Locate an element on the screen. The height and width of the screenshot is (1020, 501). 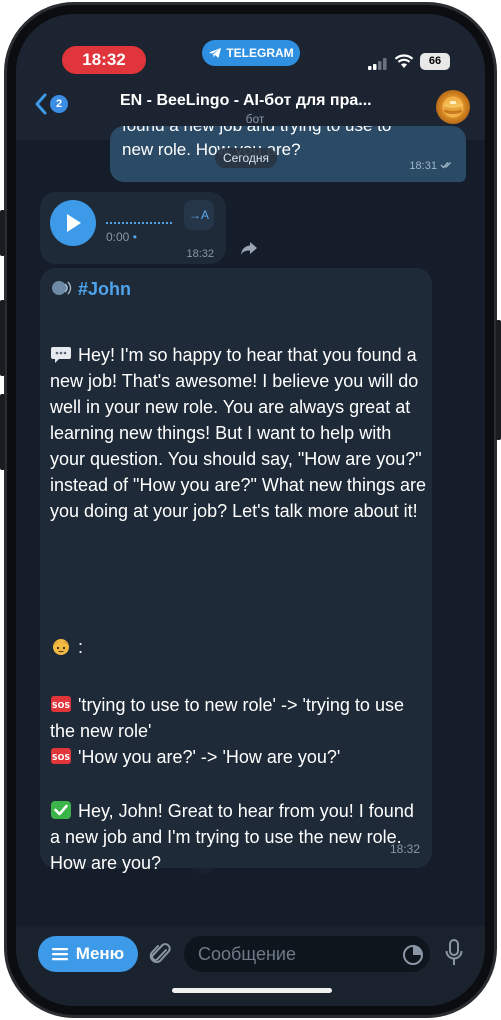
date-separator: Сегодня is located at coordinates (246, 158).